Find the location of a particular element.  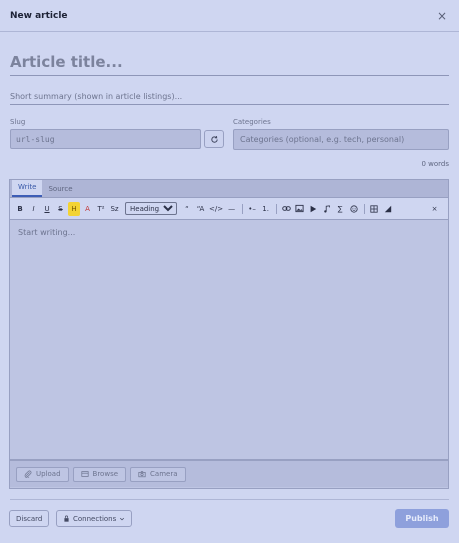

upload-label: Upload is located at coordinates (48, 474).